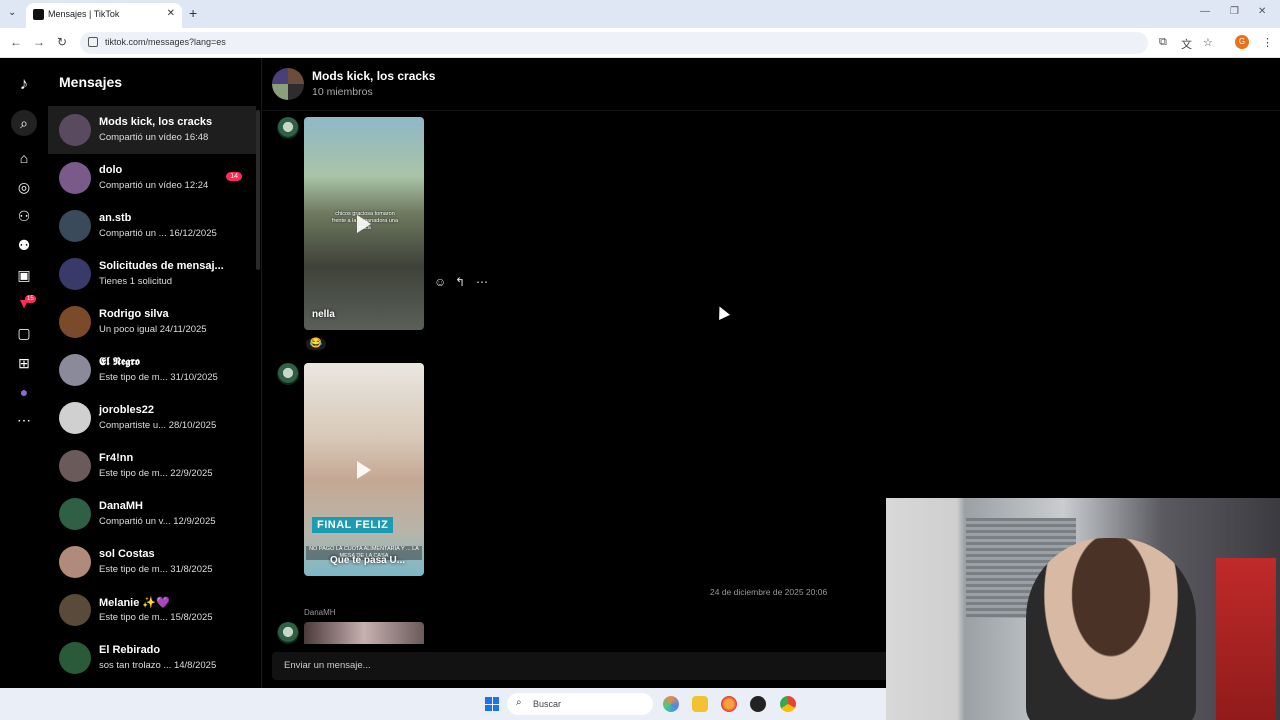 This screenshot has width=1280, height=720. What do you see at coordinates (758, 704) in the screenshot?
I see `obs-icon` at bounding box center [758, 704].